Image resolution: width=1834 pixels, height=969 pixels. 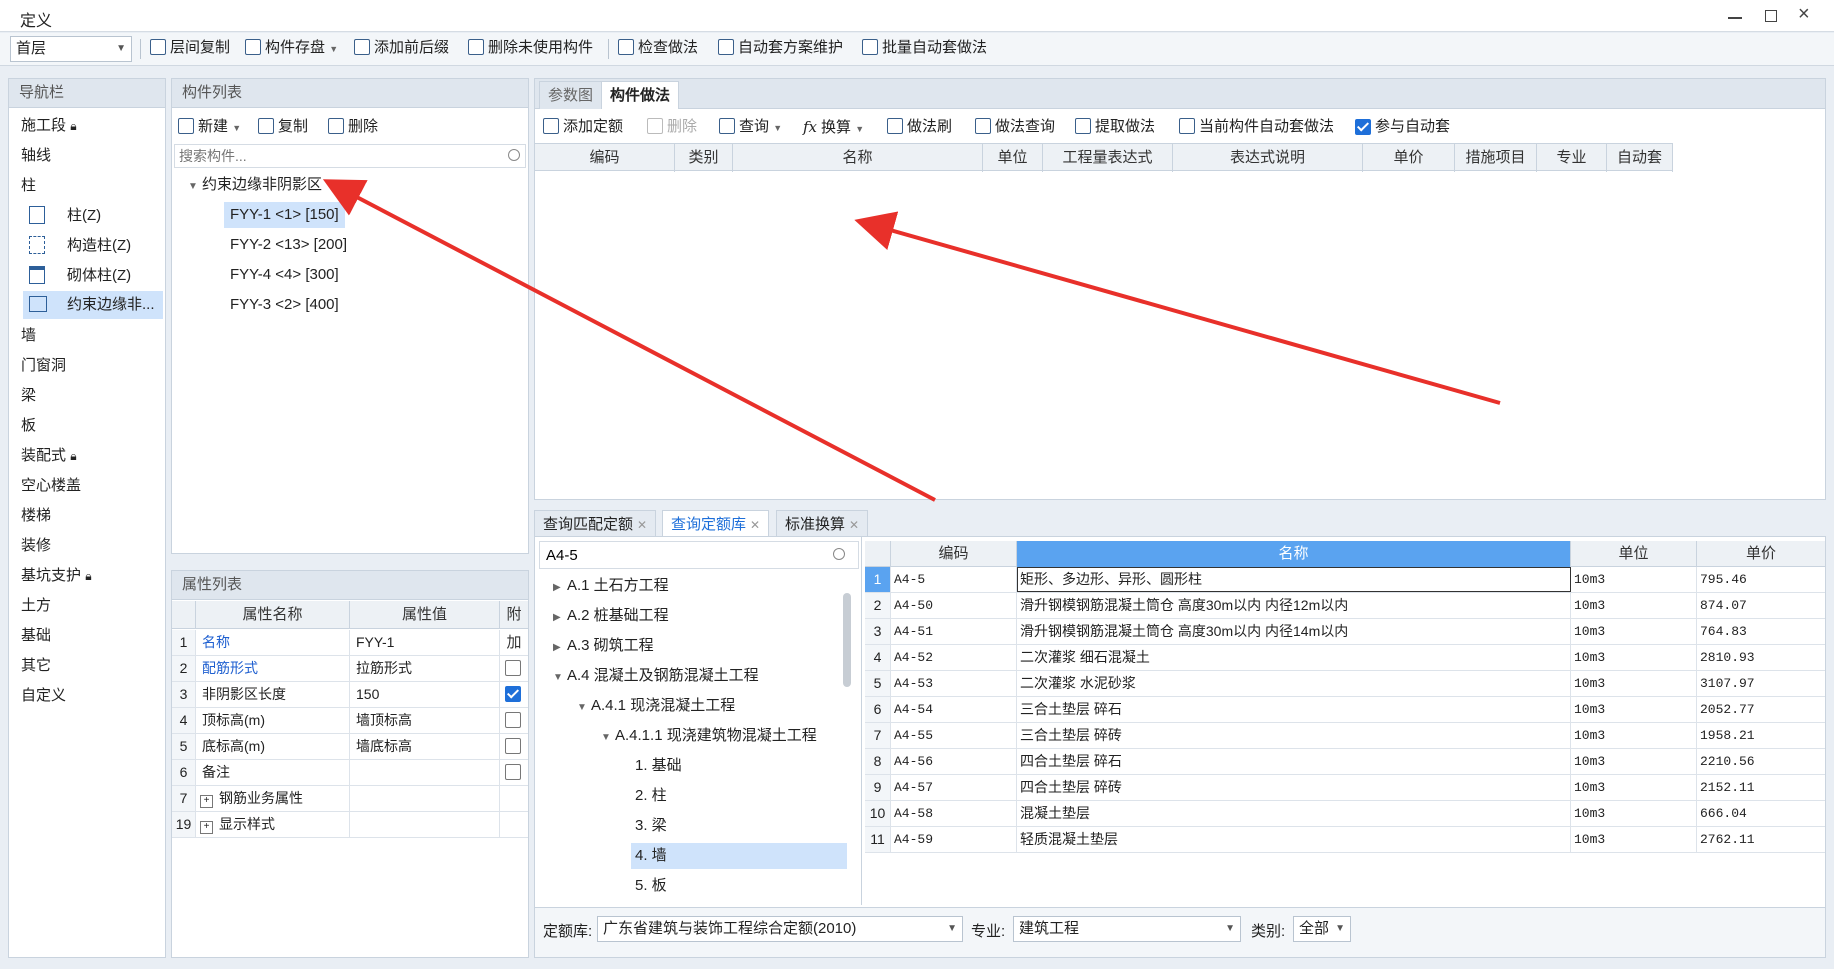 I want to click on arrow-to-method-table, so click(x=1177, y=308).